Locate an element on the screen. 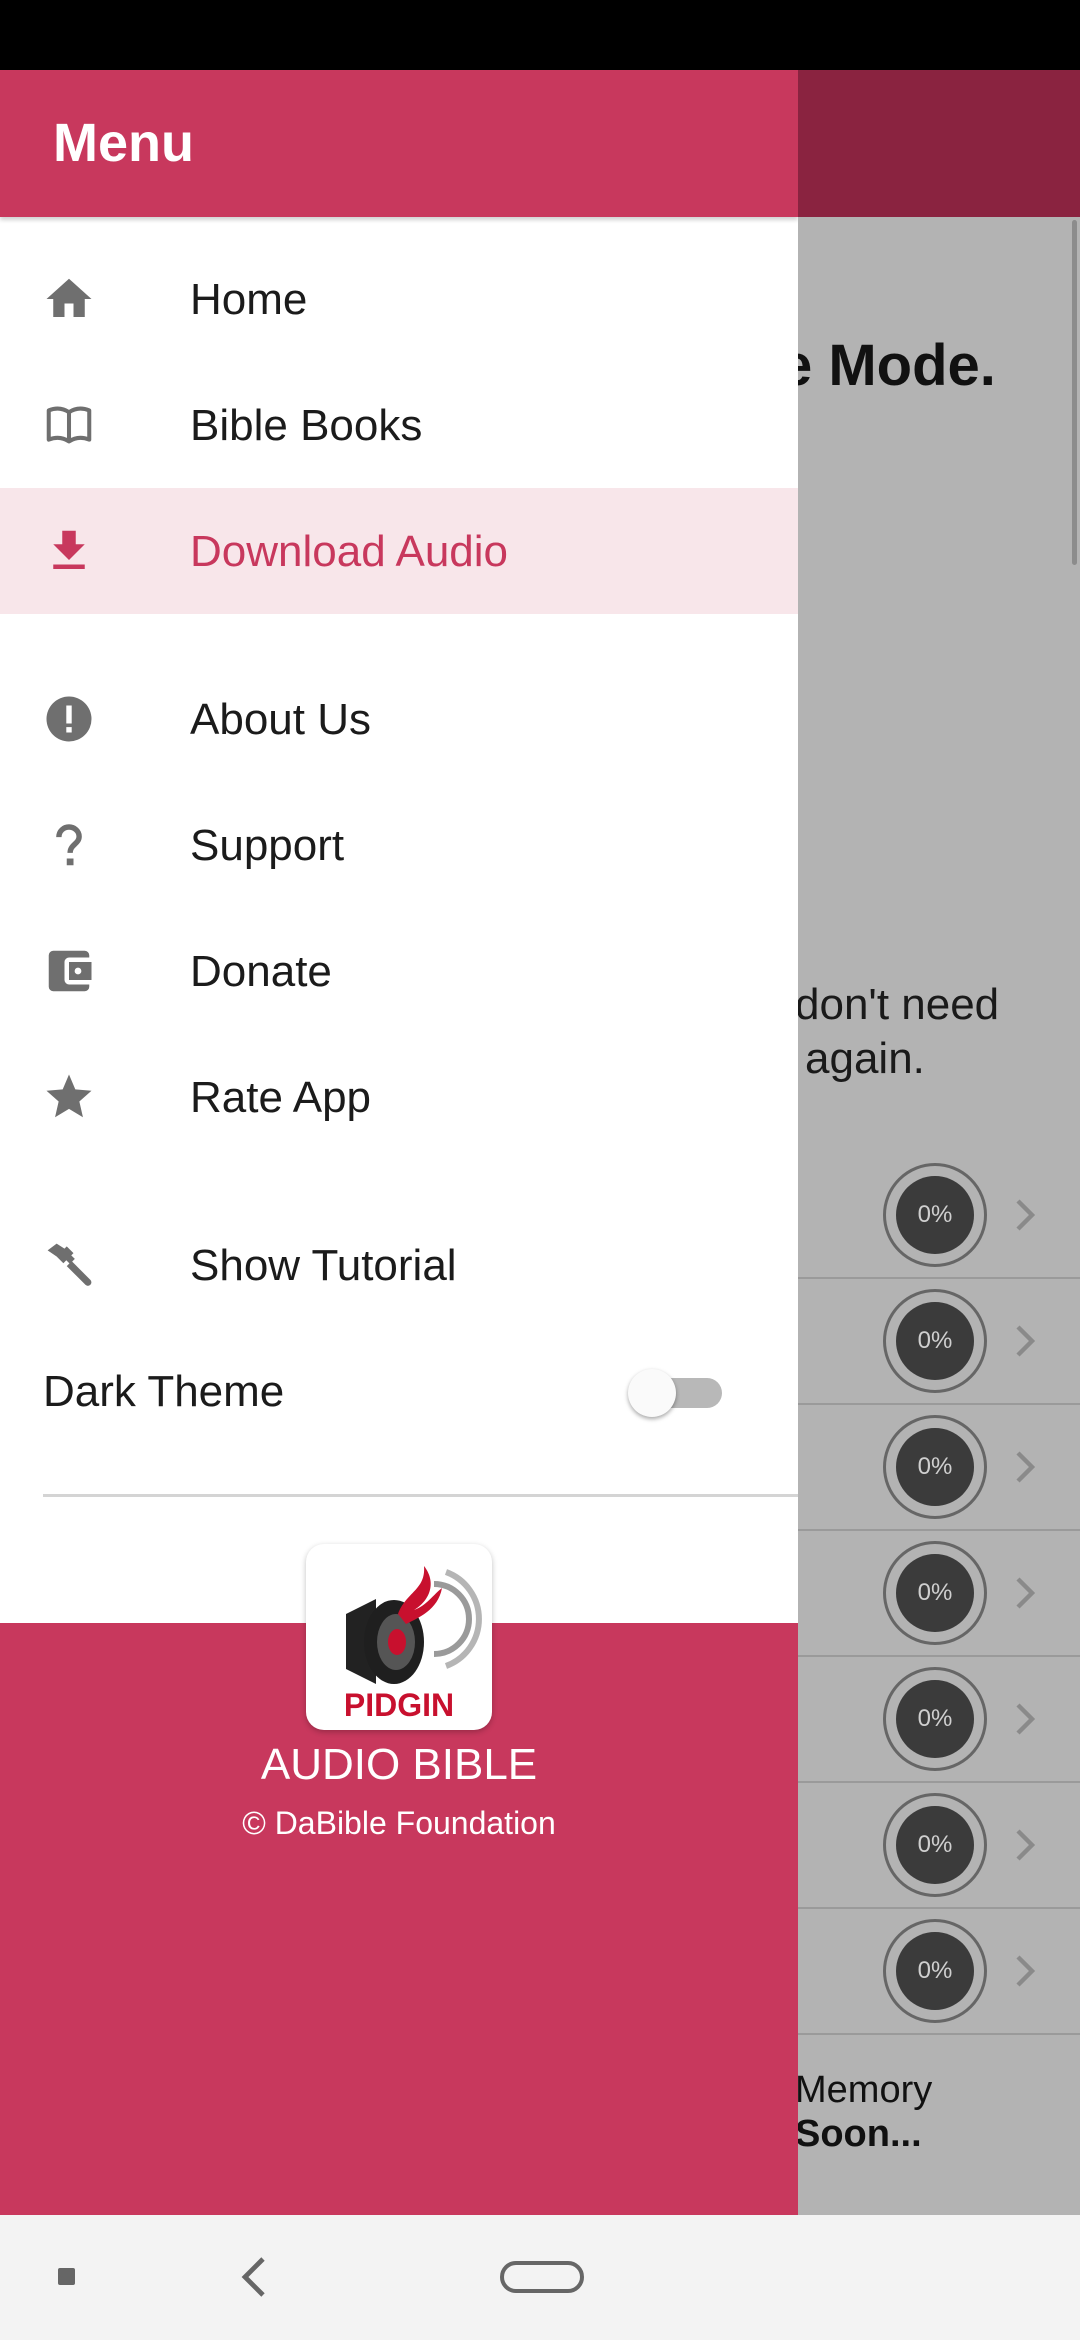 The height and width of the screenshot is (2340, 1080). menu-item-label: Home is located at coordinates (249, 299).